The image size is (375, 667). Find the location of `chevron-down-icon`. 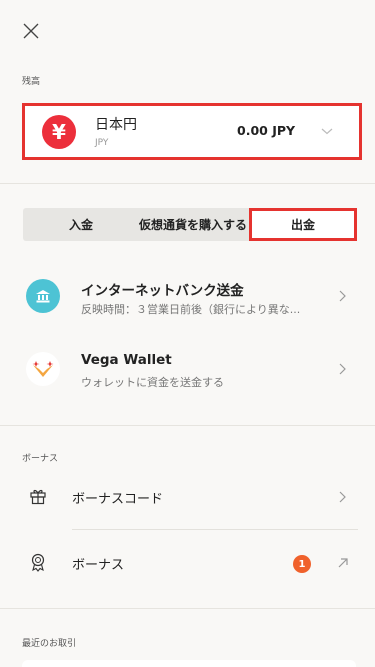

chevron-down-icon is located at coordinates (327, 131).